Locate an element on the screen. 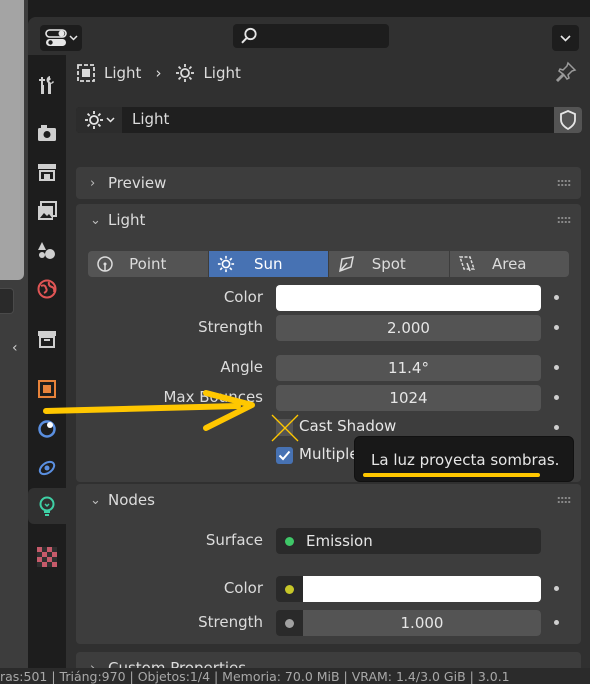 The image size is (590, 684). node-strength-field-wrap: 1.000 is located at coordinates (408, 623).